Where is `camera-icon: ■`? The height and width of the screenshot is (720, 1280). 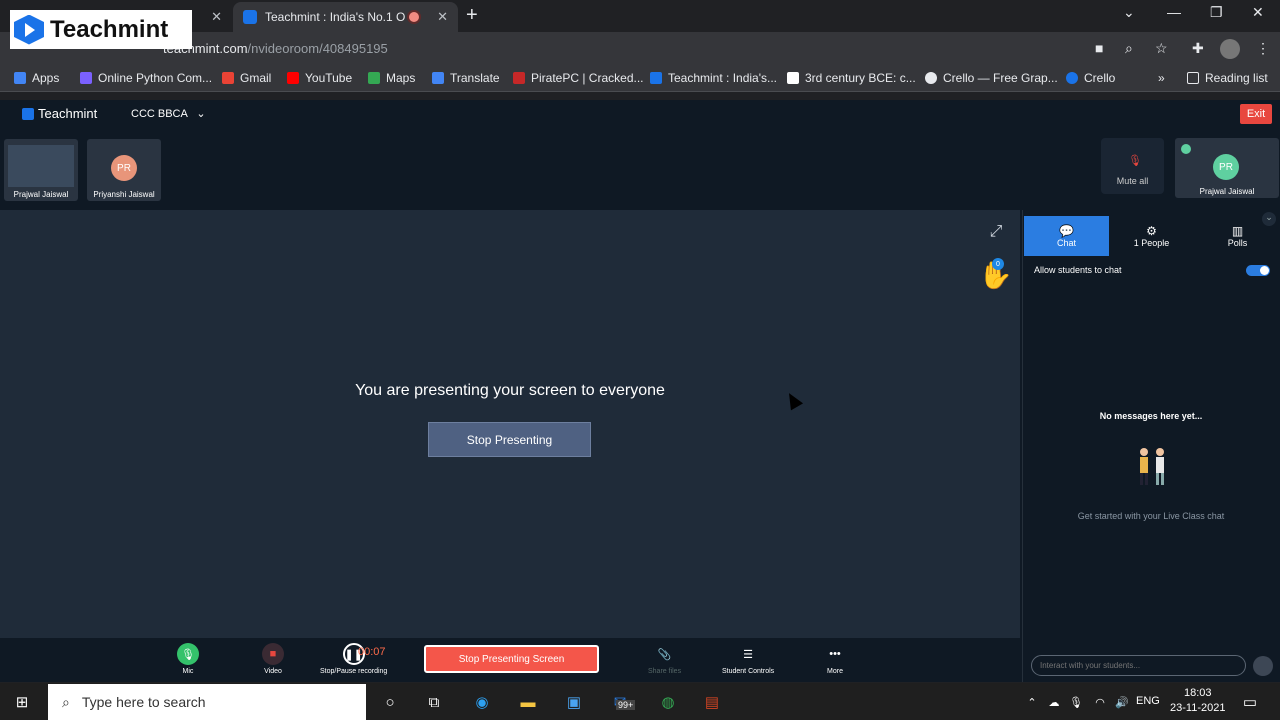 camera-icon: ■ is located at coordinates (1099, 48).